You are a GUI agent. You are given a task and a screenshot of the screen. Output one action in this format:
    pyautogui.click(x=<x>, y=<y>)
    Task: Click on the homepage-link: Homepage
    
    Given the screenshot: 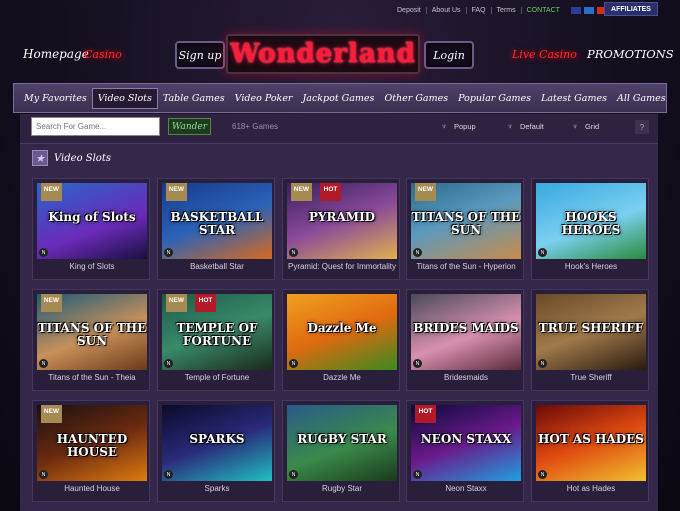 What is the action you would take?
    pyautogui.click(x=56, y=54)
    